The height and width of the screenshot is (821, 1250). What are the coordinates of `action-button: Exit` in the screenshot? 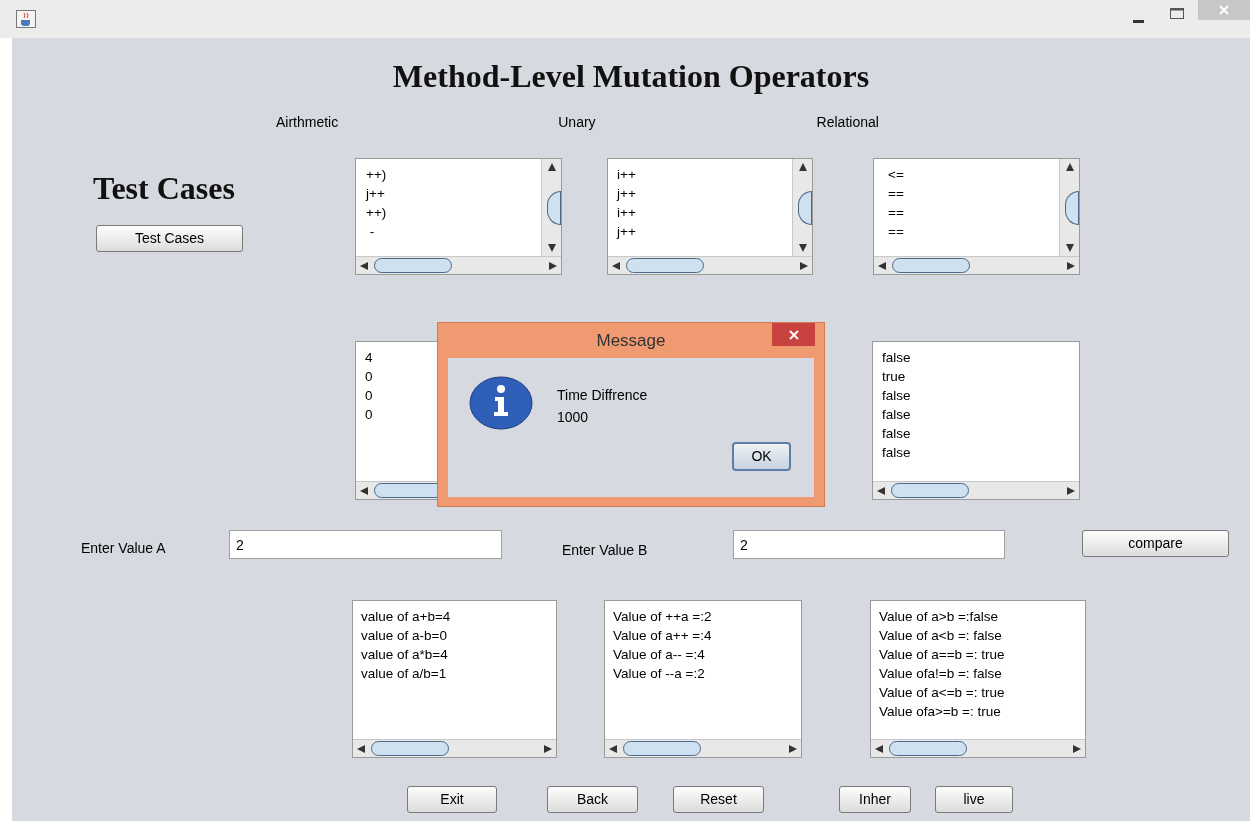 It's located at (452, 799).